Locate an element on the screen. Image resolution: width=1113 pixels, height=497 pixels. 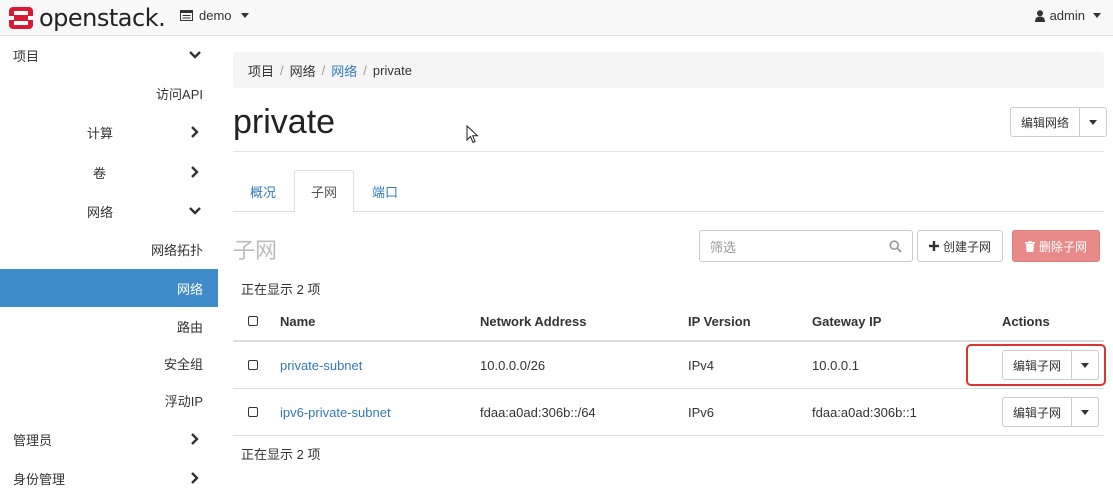
create-subnet-button: 创建子网 is located at coordinates (960, 246).